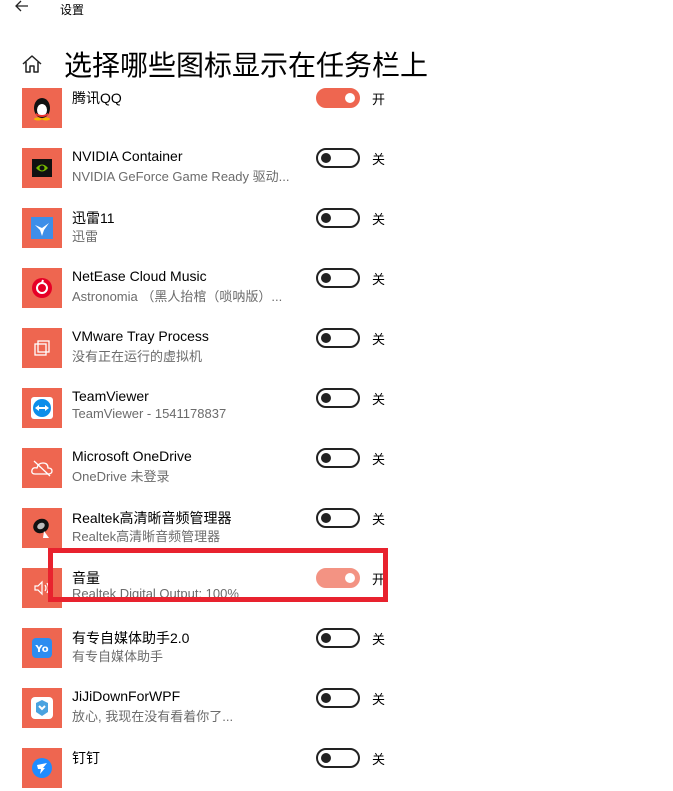 This screenshot has height=791, width=673. What do you see at coordinates (140, 336) in the screenshot?
I see `app-name: VMware Tray Process` at bounding box center [140, 336].